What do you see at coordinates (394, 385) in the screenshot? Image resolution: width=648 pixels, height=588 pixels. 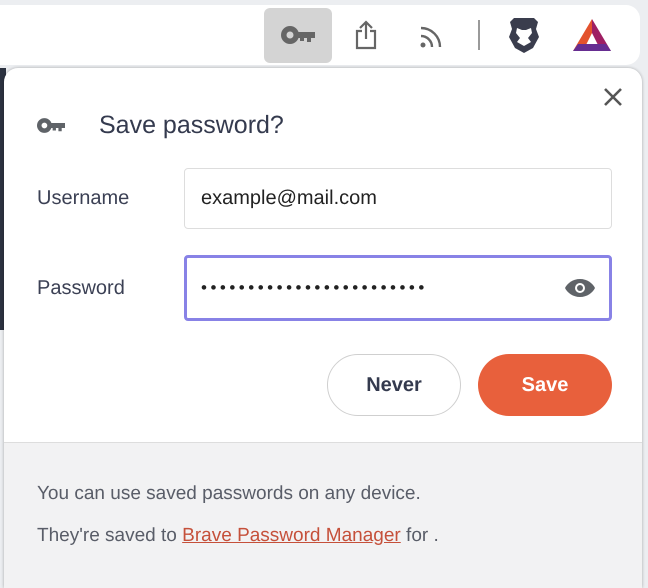 I see `never-button: Never` at bounding box center [394, 385].